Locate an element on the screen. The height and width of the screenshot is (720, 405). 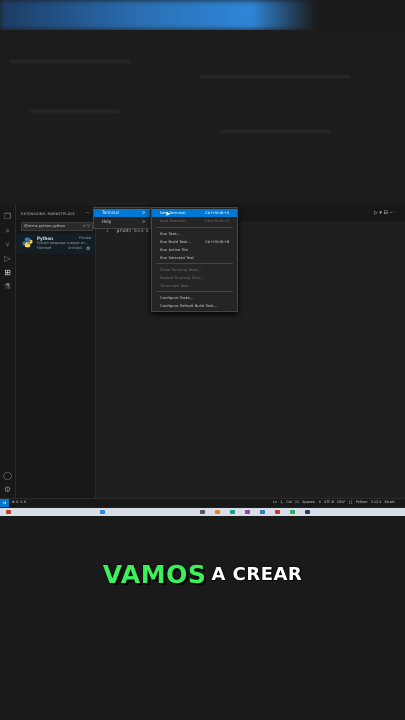
settings-icon: ⚙ is located at coordinates (7, 489).